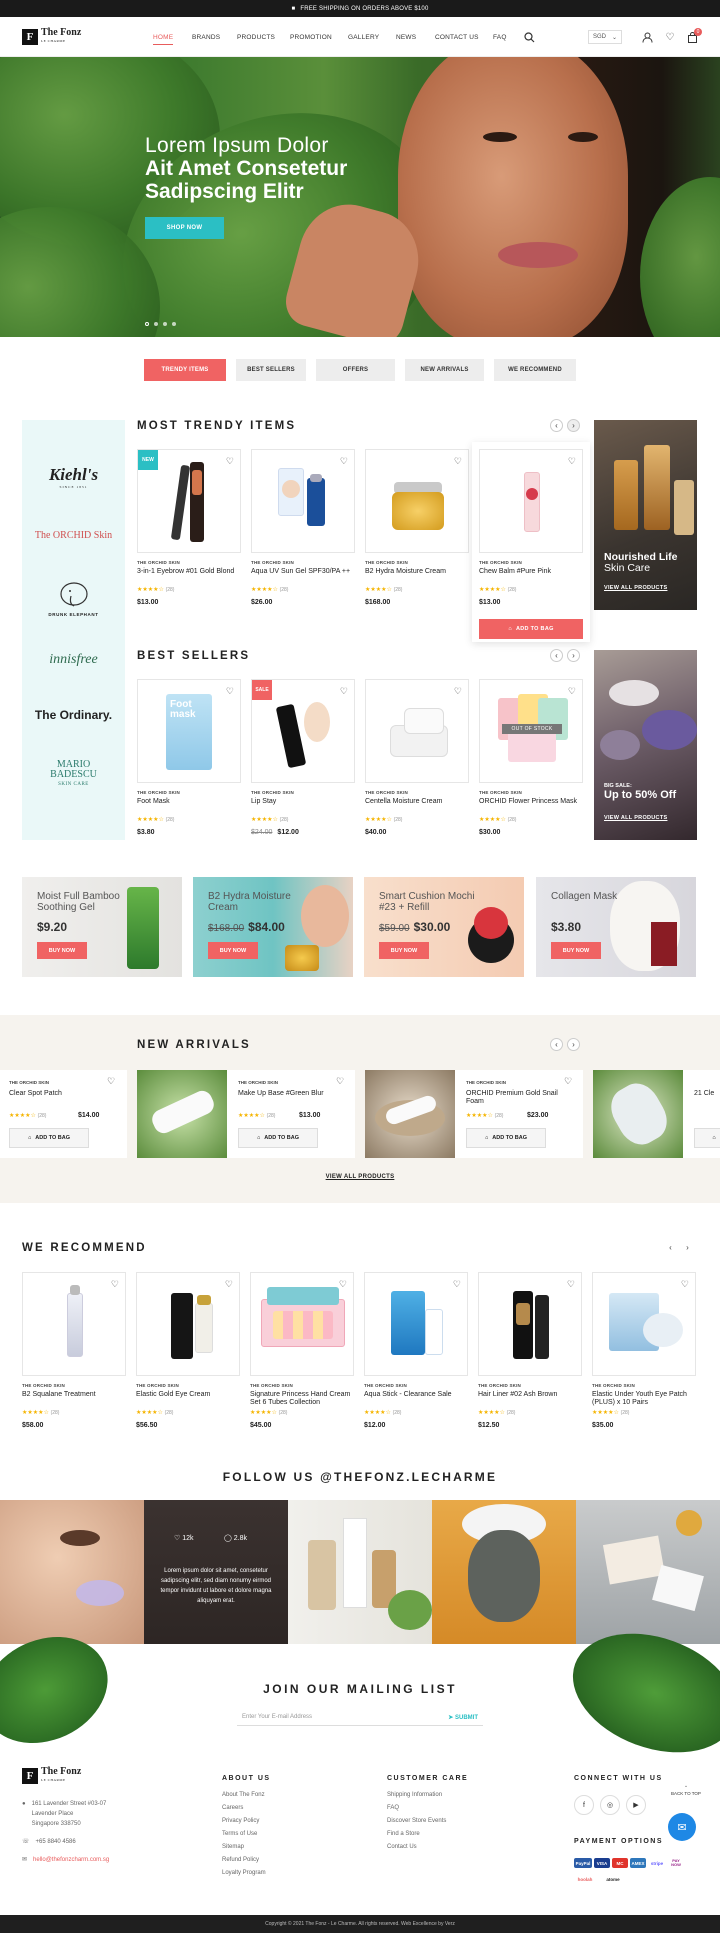 Image resolution: width=720 pixels, height=1933 pixels. I want to click on email-field: Enter Your E-mail Address ➤ SUBMIT, so click(360, 1717).